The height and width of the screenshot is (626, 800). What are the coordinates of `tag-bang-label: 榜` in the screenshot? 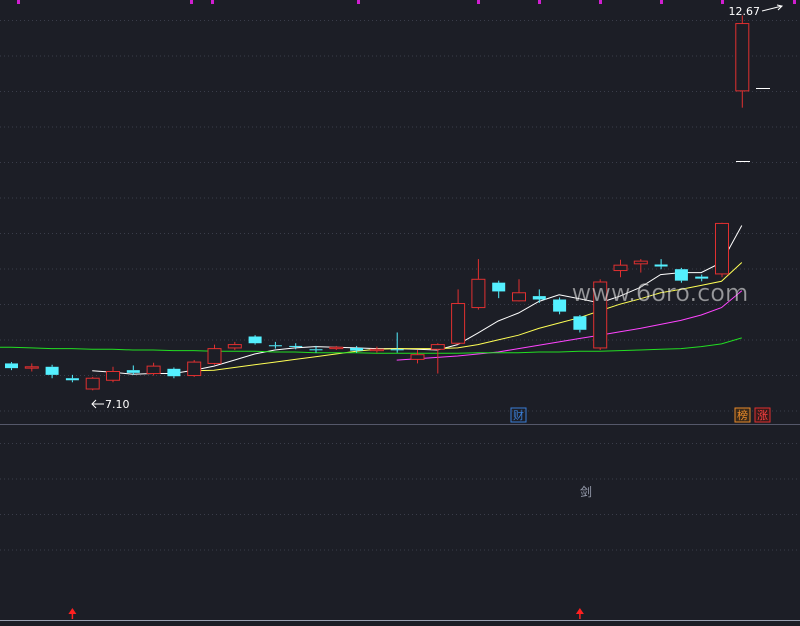 It's located at (742, 415).